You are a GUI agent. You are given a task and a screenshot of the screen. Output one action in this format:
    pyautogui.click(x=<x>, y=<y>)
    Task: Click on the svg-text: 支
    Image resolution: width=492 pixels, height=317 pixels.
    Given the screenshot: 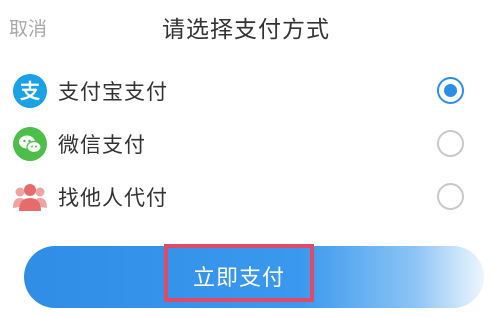 What is the action you would take?
    pyautogui.click(x=30, y=91)
    